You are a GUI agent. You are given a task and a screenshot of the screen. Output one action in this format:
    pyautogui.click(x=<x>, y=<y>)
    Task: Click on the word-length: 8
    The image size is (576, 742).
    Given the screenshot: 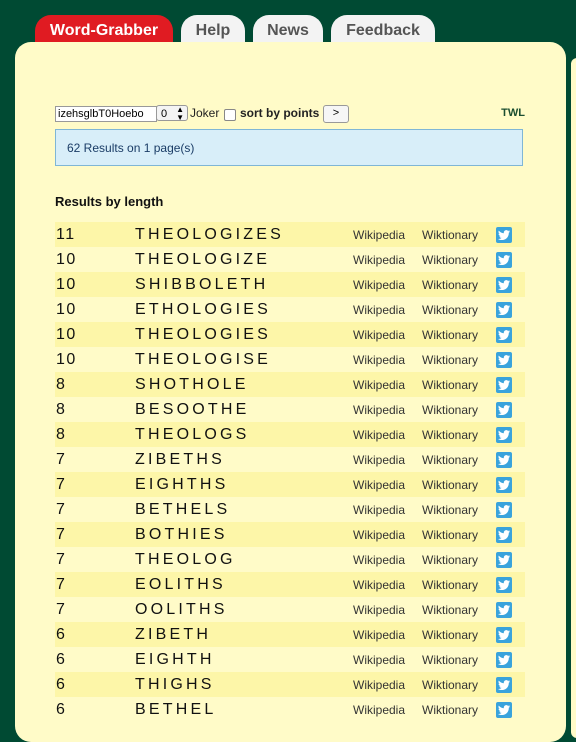 What is the action you would take?
    pyautogui.click(x=61, y=384)
    